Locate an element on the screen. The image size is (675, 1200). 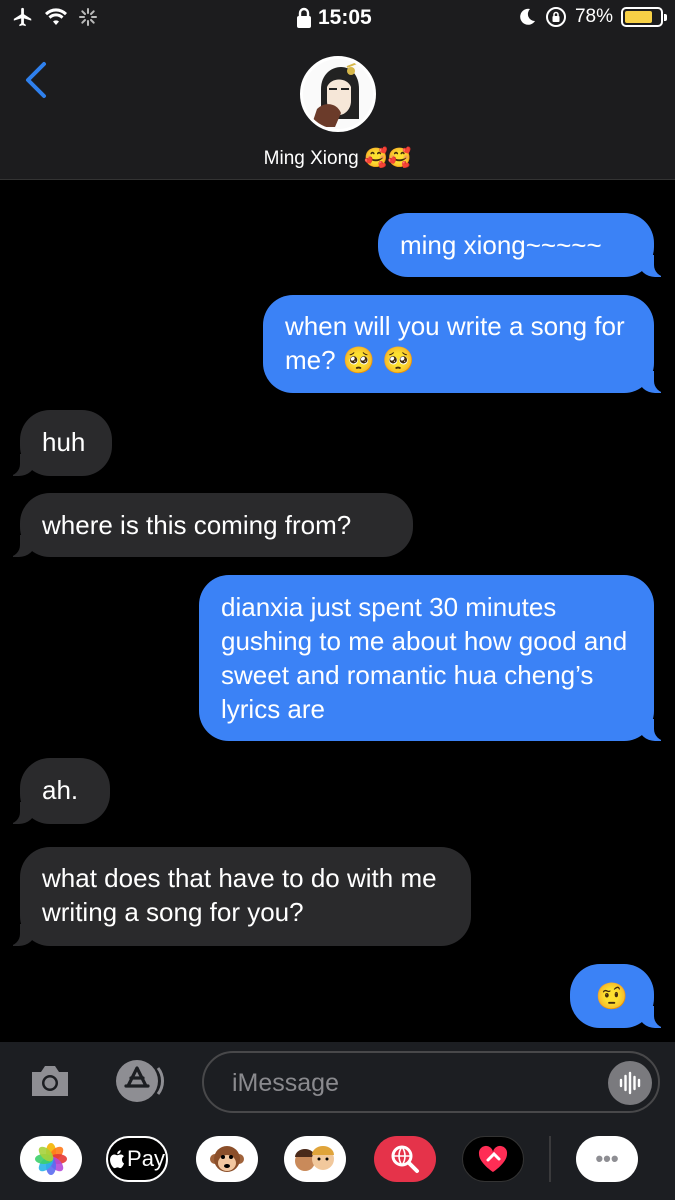
memoji-icon is located at coordinates (314, 1158).